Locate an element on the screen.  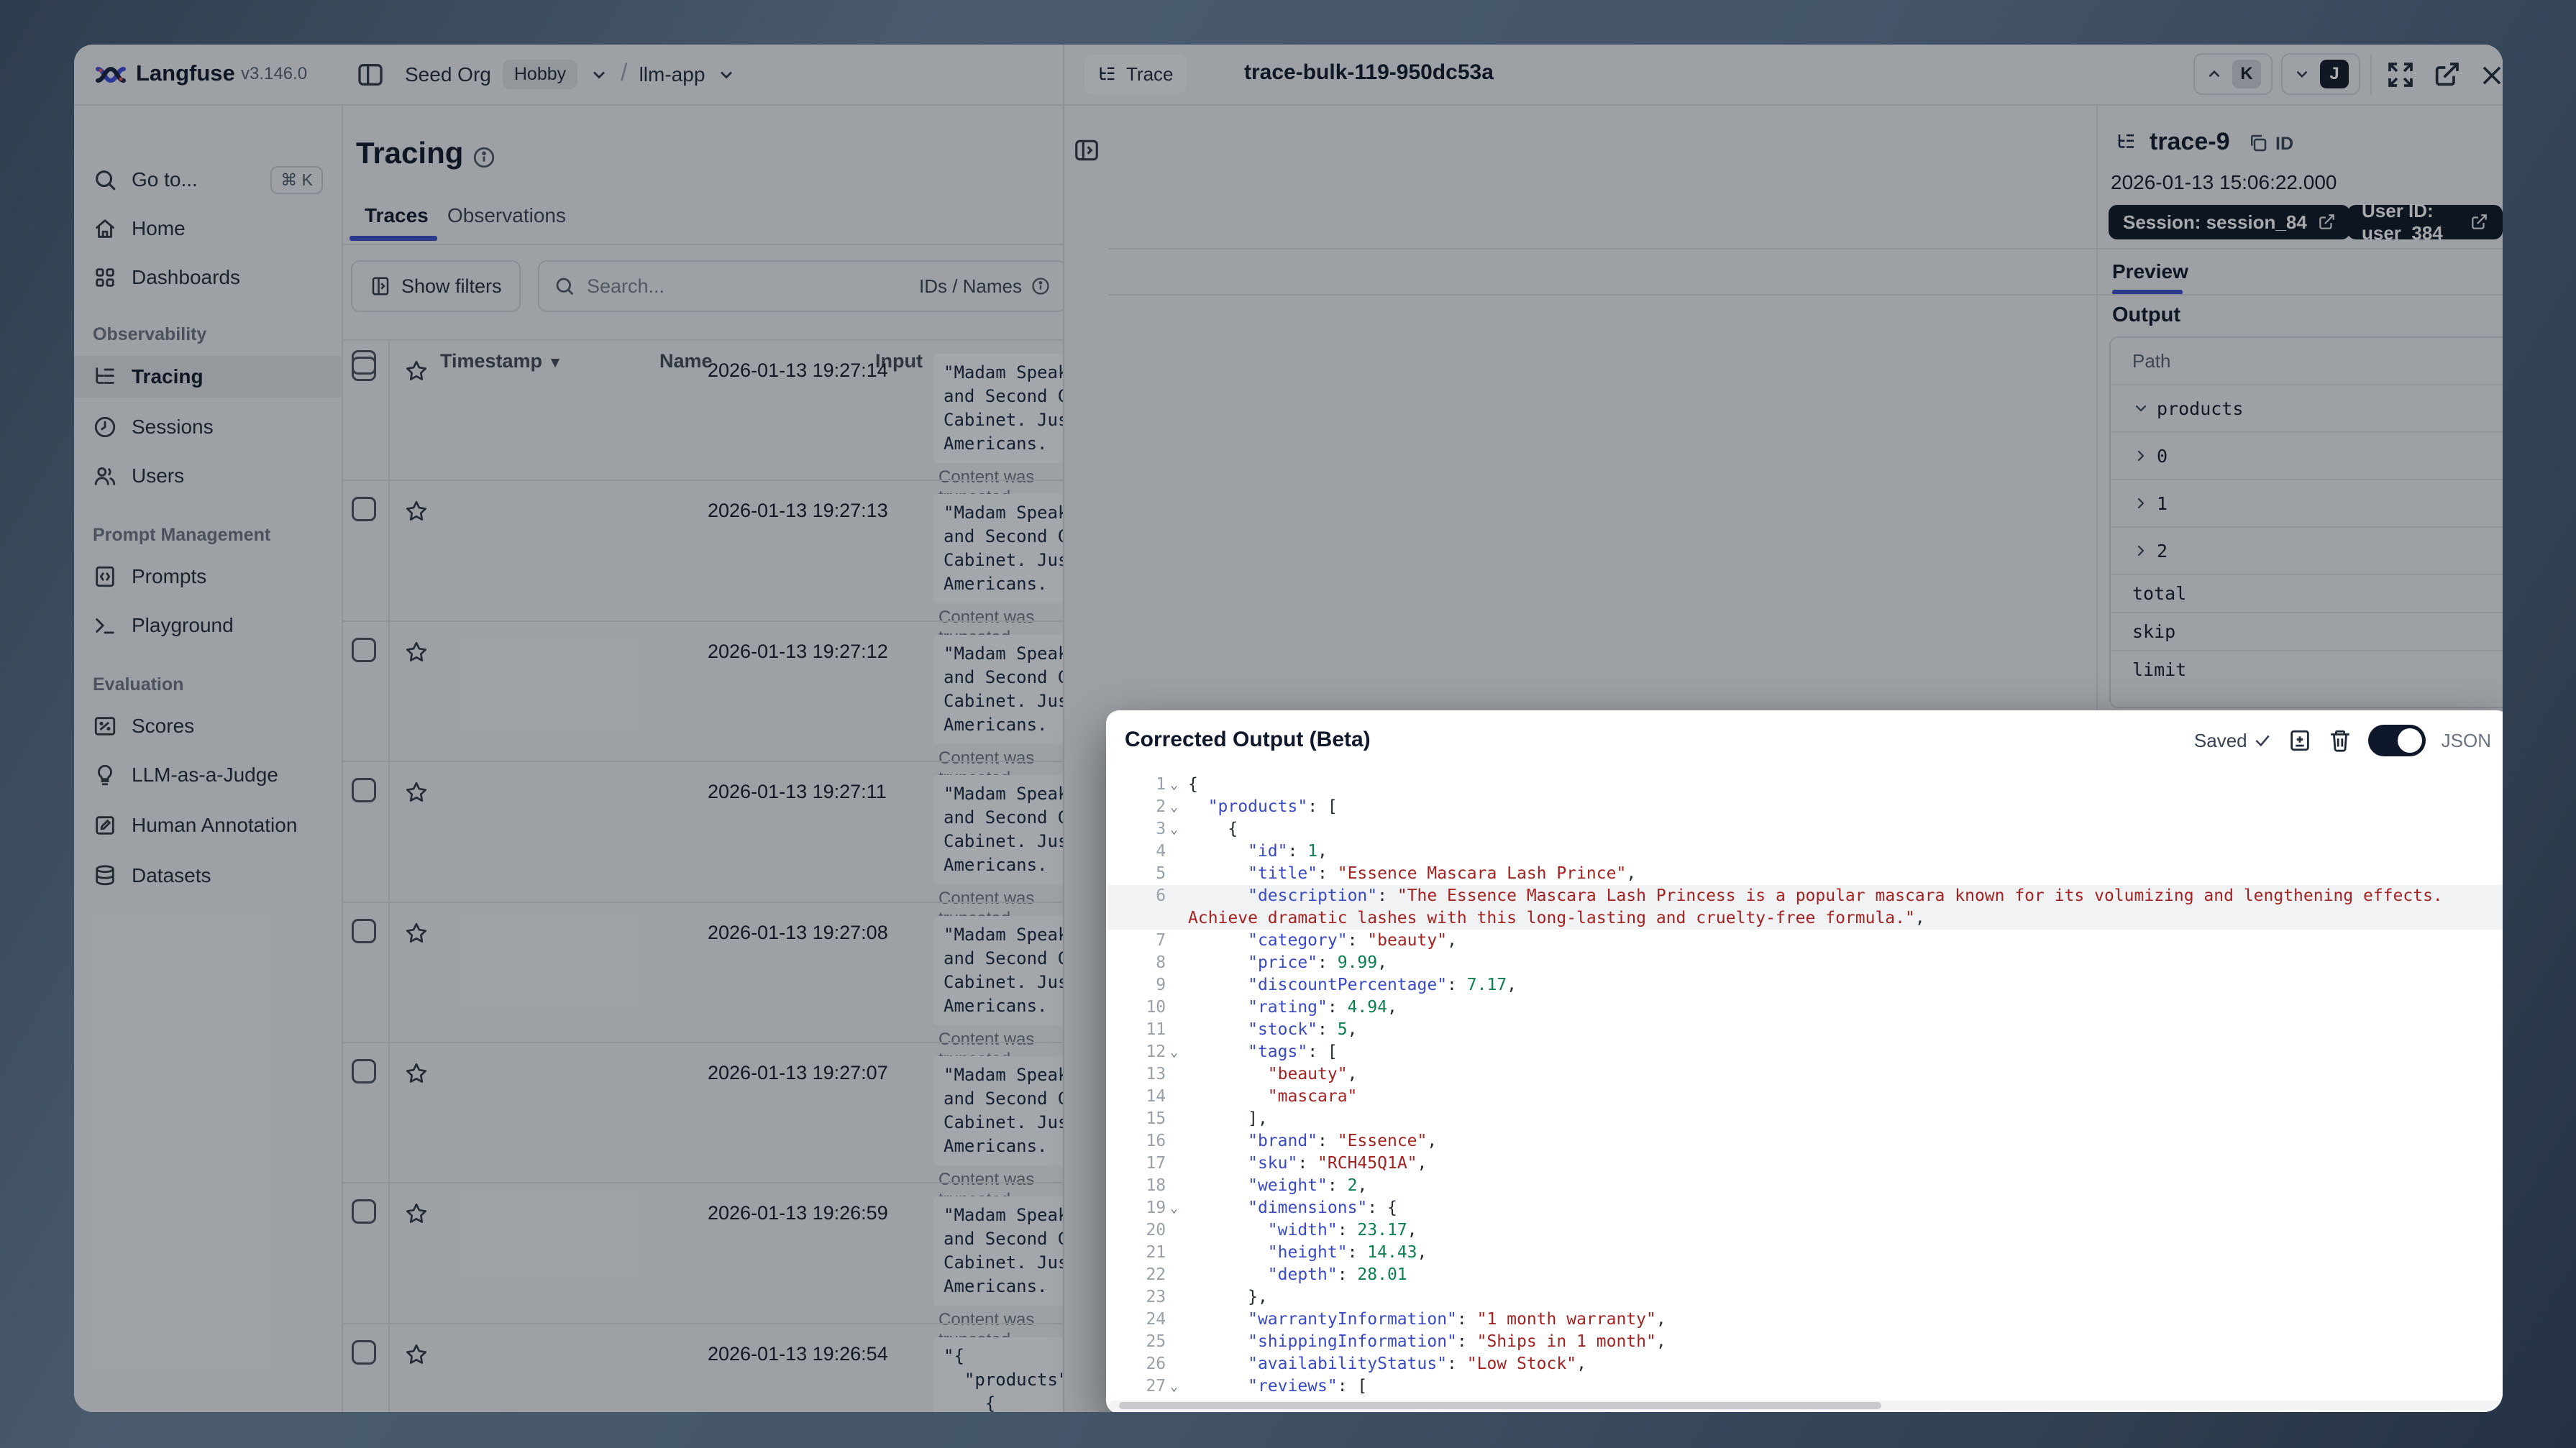
code-line-1: 1 ⌄{ is located at coordinates (1805, 785).